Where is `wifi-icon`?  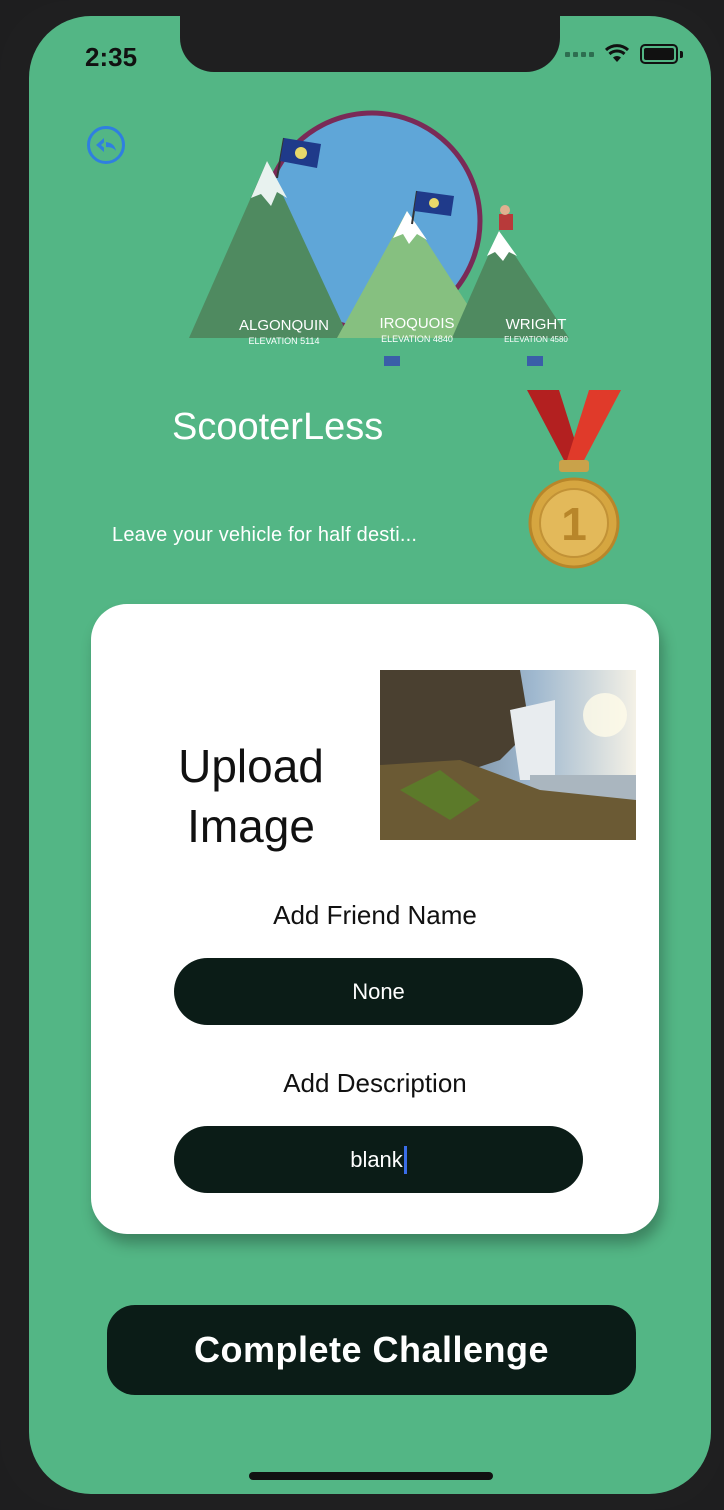 wifi-icon is located at coordinates (617, 53).